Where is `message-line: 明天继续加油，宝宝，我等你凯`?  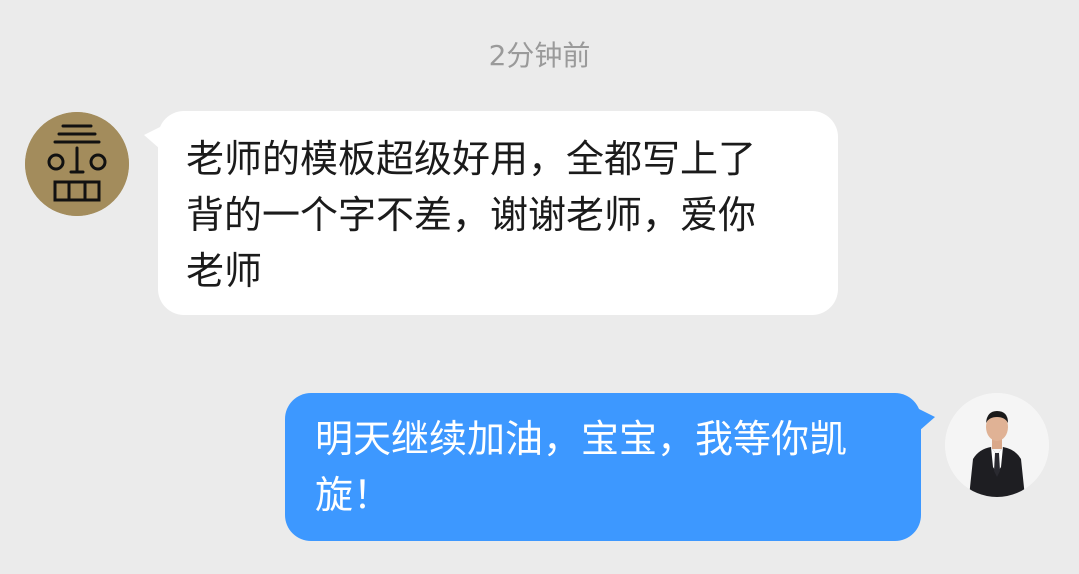 message-line: 明天继续加油，宝宝，我等你凯 is located at coordinates (581, 439).